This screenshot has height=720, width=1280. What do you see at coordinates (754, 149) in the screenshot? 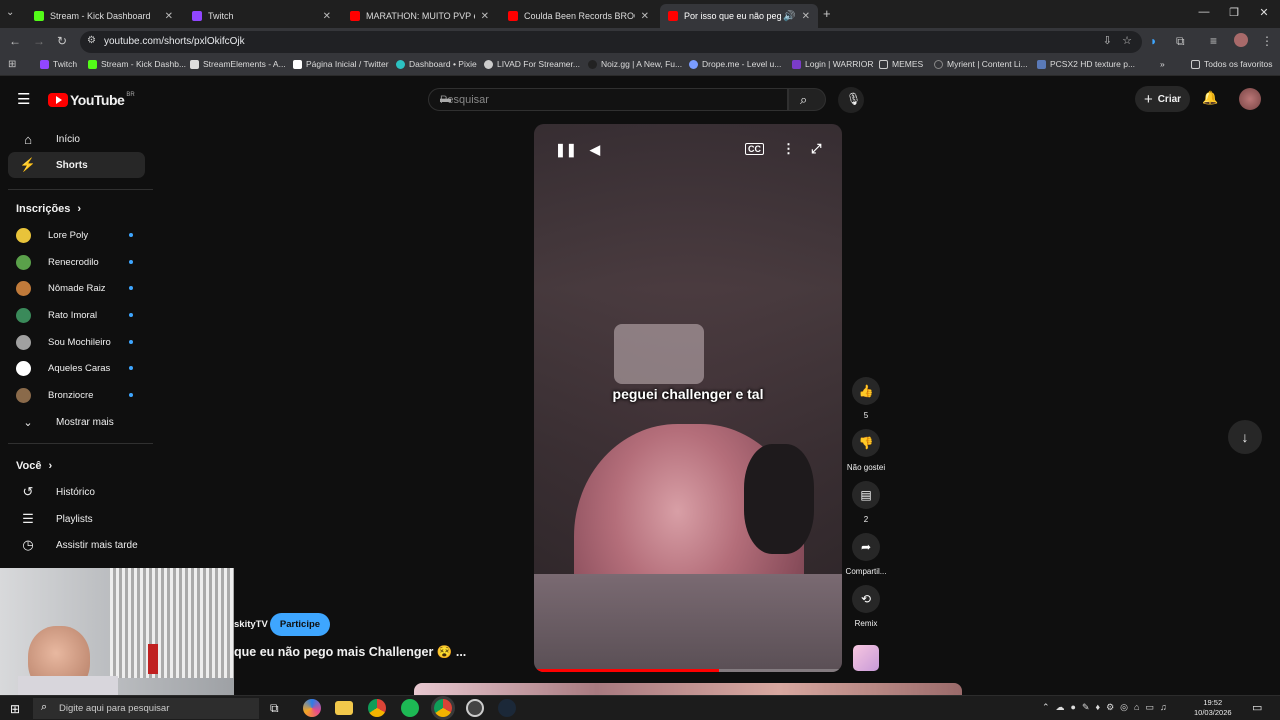
I see `captions-icon: CC` at bounding box center [754, 149].